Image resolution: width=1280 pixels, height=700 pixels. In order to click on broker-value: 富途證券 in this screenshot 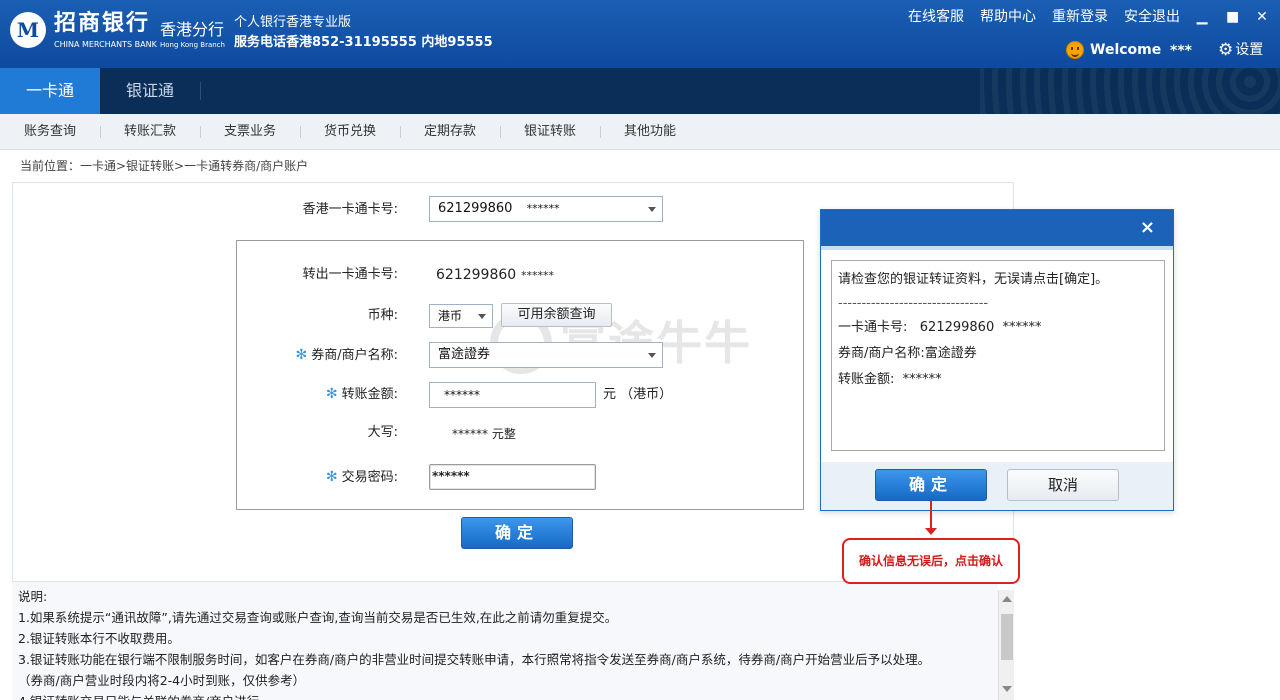, I will do `click(464, 354)`.